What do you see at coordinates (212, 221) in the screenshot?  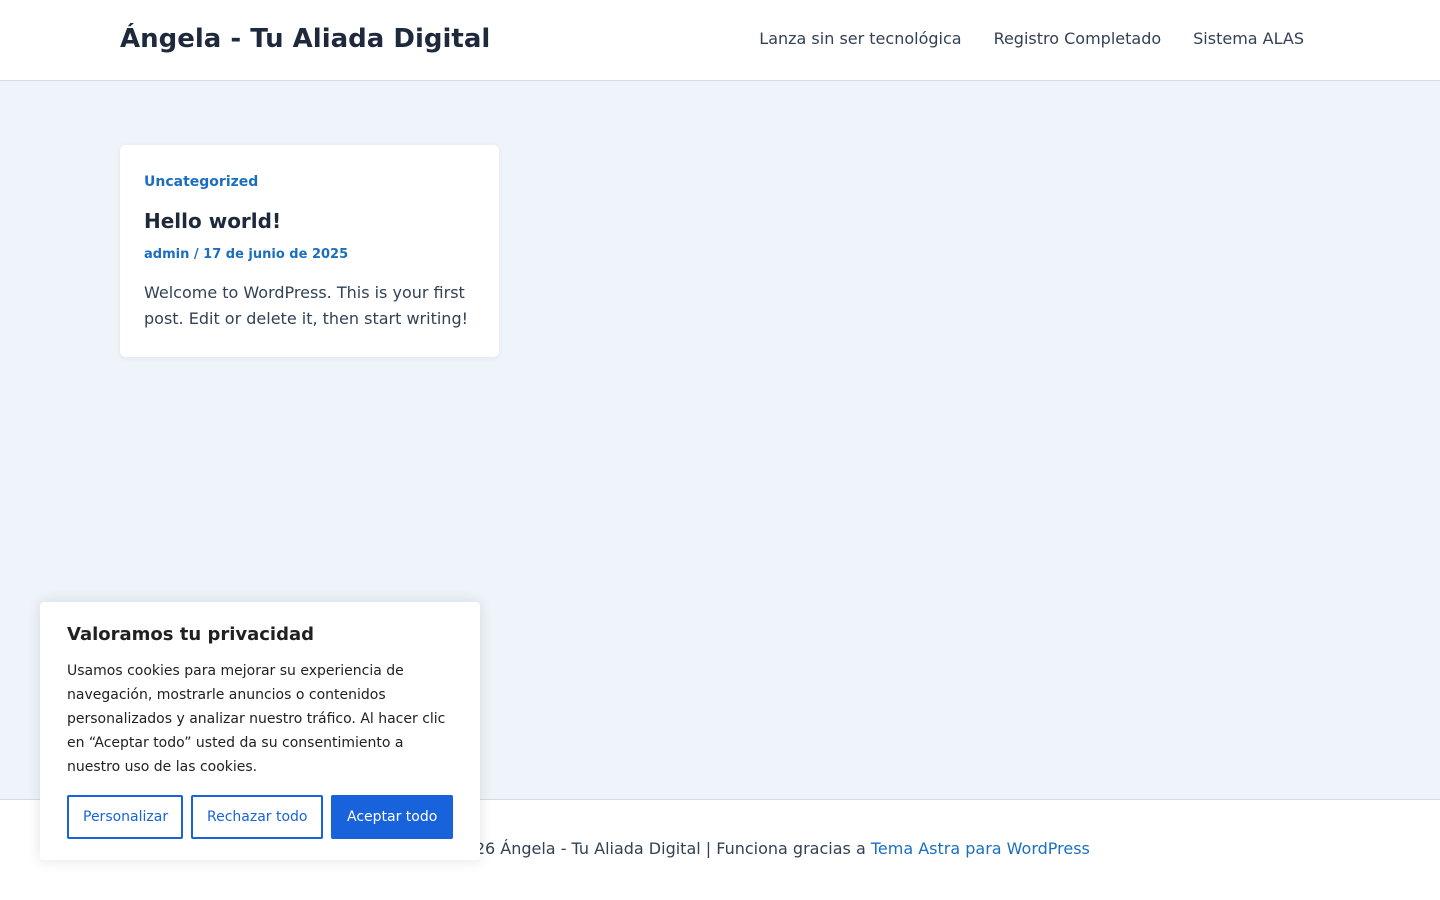 I see `post-title: Hello world!` at bounding box center [212, 221].